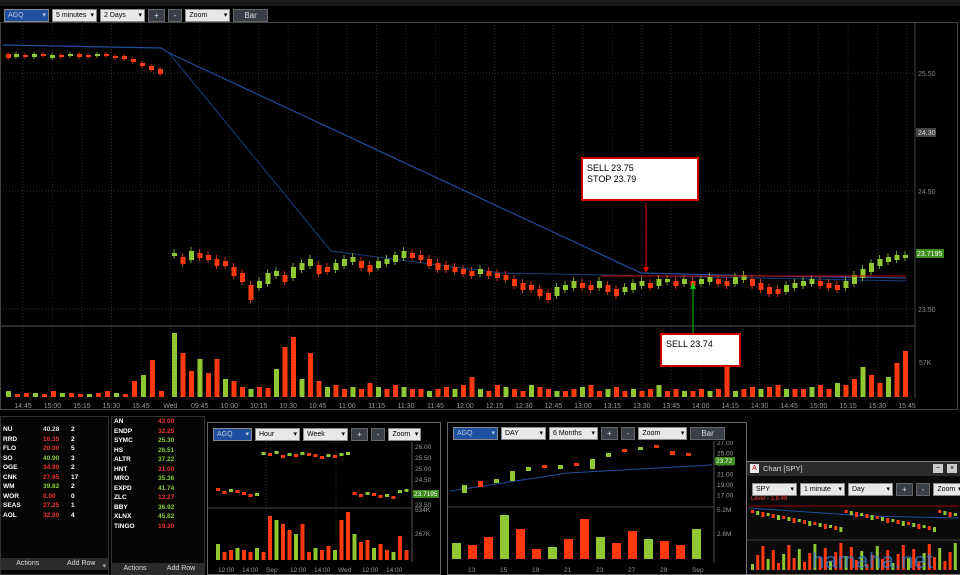 This screenshot has width=960, height=575. I want to click on watchlist-row: CNK 27.95 17, so click(40, 478).